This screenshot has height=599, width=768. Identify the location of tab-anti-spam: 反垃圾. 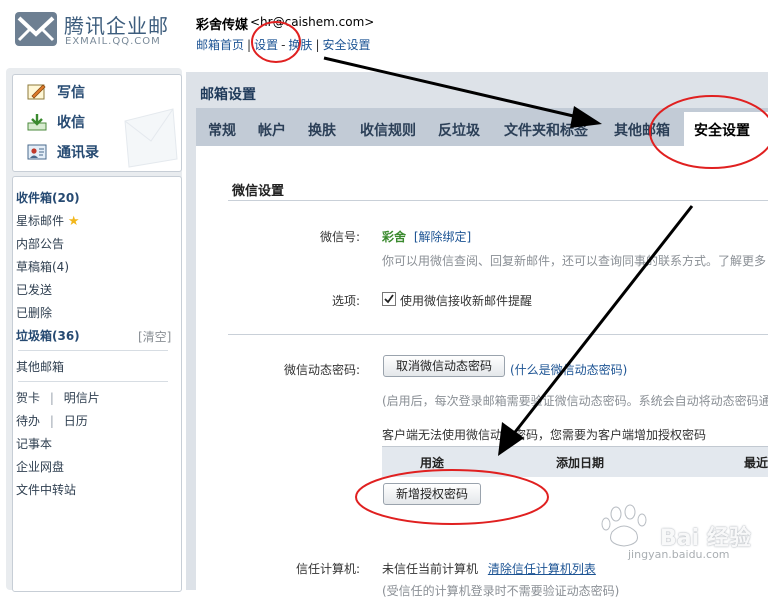
(459, 130).